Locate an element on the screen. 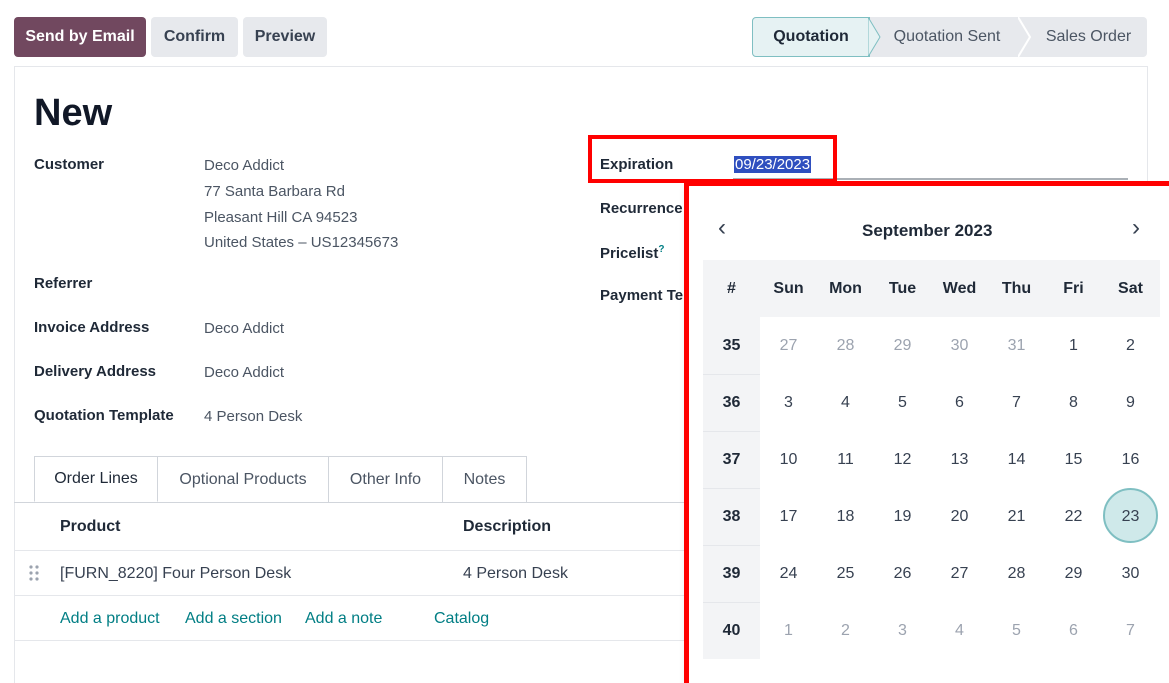 Image resolution: width=1169 pixels, height=683 pixels. calendar-day-selected: 23 is located at coordinates (1130, 517).